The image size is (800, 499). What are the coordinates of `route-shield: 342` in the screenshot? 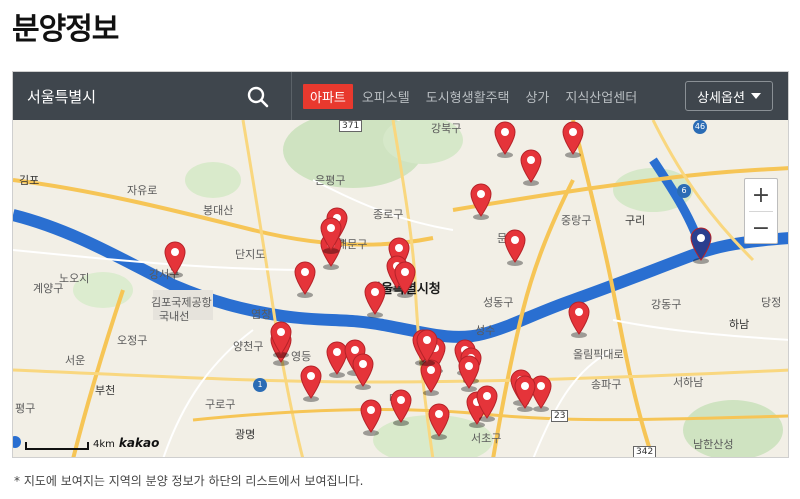 It's located at (645, 451).